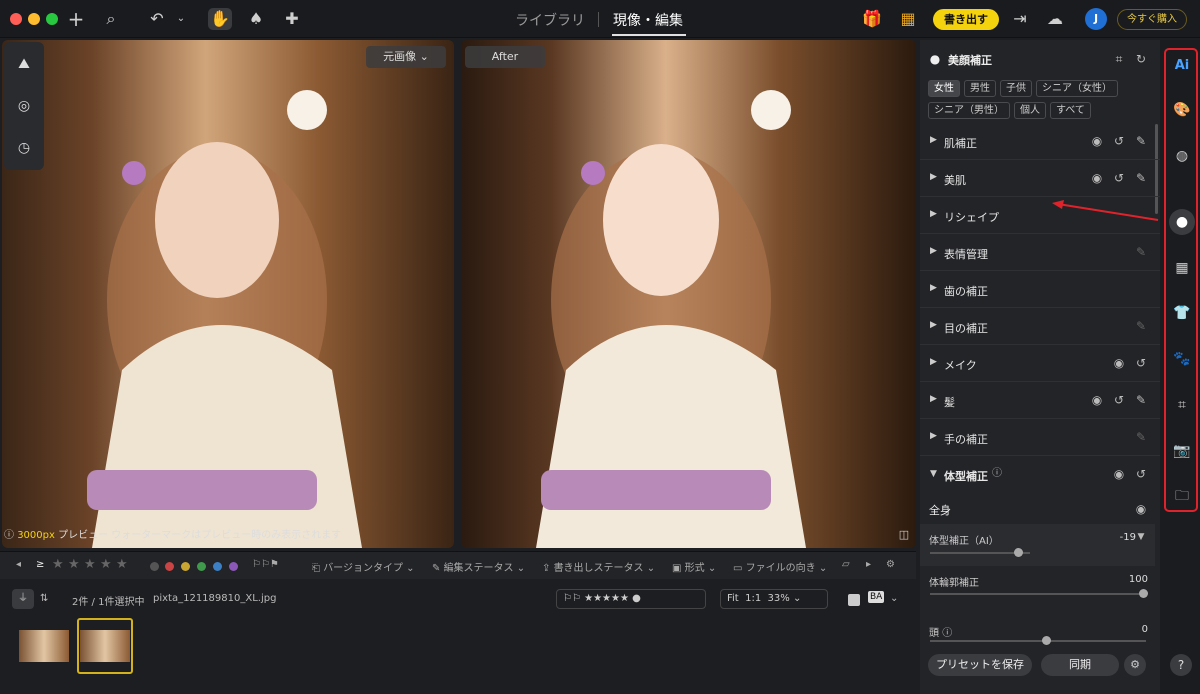 This screenshot has width=1200, height=694. Describe the element at coordinates (220, 19) in the screenshot. I see `hand-tool-icon: ✋` at that location.